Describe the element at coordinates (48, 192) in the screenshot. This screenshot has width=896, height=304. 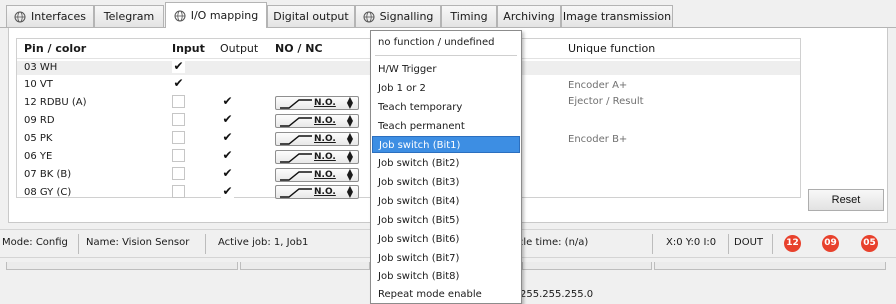
I see `table-row-pin: 08 GY (C)` at that location.